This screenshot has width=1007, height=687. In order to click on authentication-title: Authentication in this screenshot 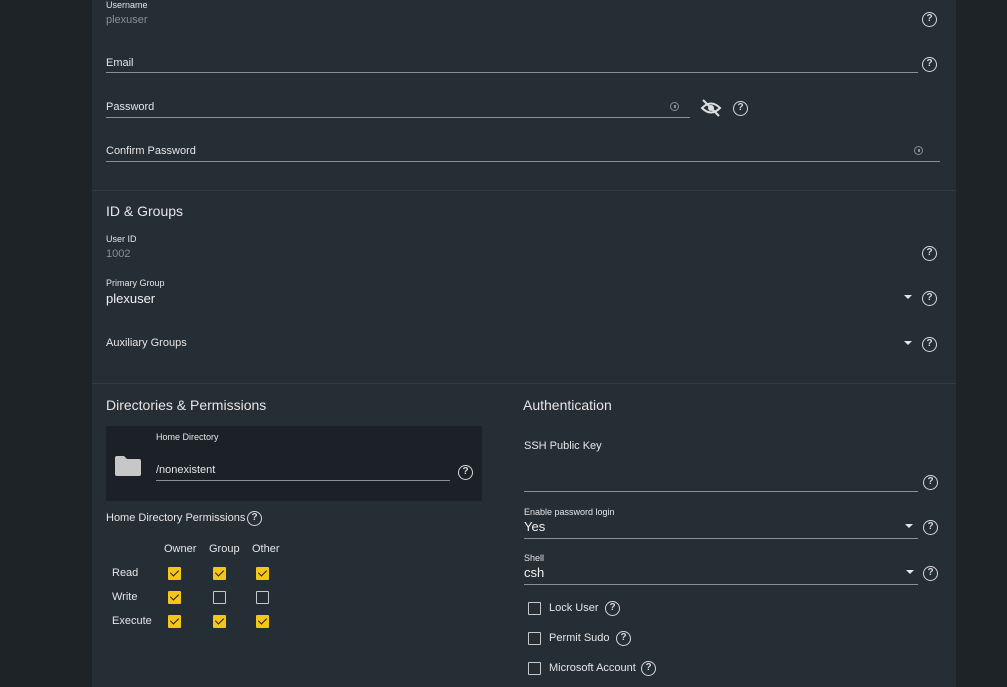, I will do `click(567, 405)`.